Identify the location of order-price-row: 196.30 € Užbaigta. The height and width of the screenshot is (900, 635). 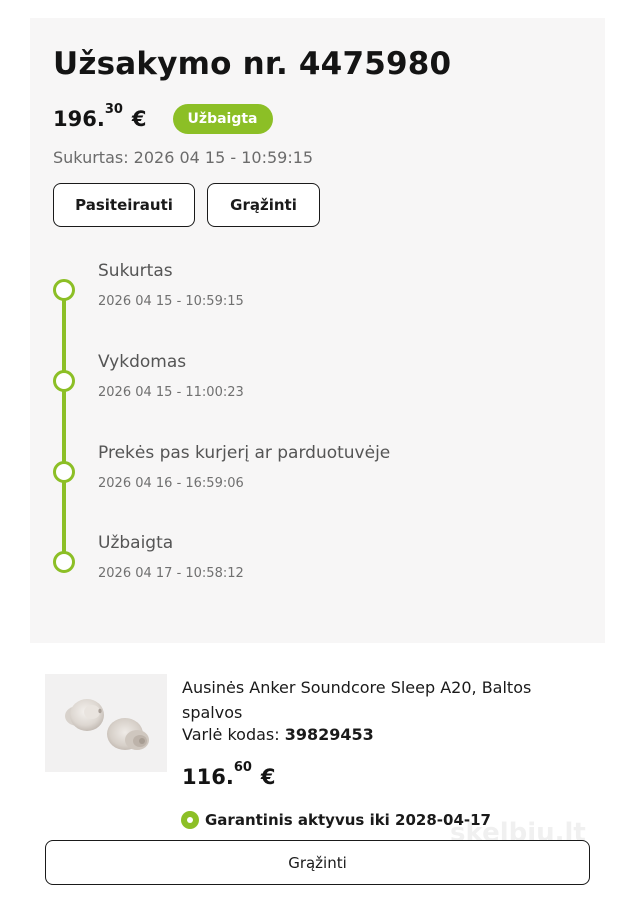
(163, 118).